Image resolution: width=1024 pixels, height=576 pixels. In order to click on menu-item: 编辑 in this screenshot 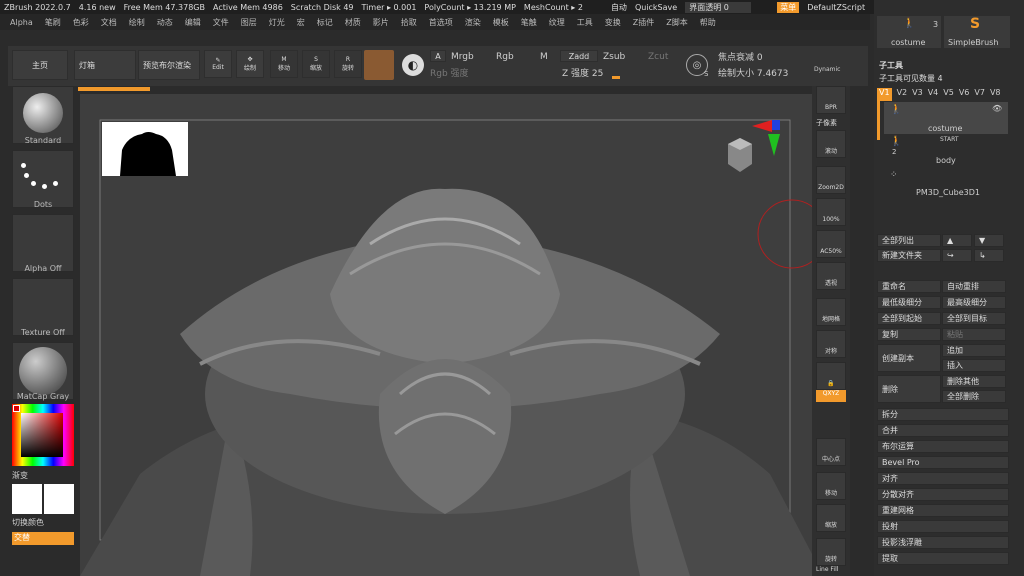, I will do `click(193, 22)`.